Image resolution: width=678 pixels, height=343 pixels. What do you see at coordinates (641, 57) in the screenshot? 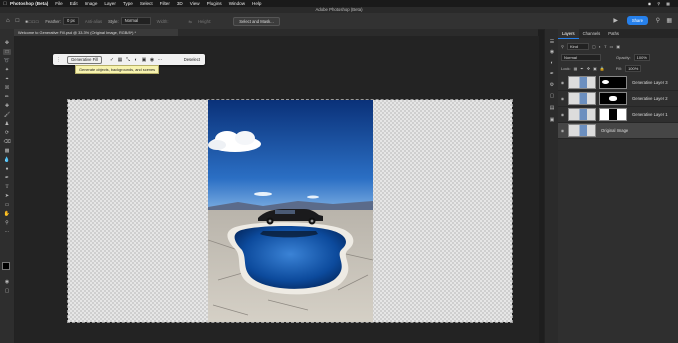
I see `opacity-input: 100%` at bounding box center [641, 57].